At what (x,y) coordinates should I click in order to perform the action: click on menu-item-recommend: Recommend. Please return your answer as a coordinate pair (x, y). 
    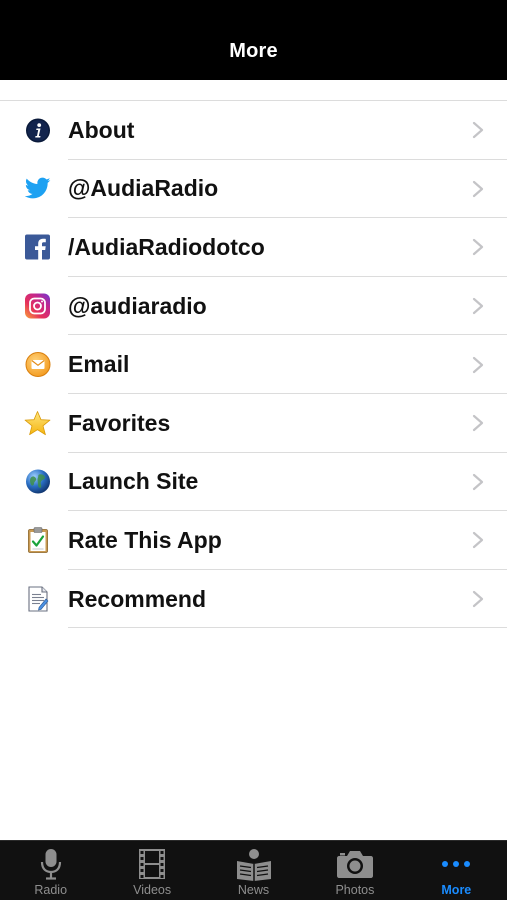
    Looking at the image, I should click on (253, 599).